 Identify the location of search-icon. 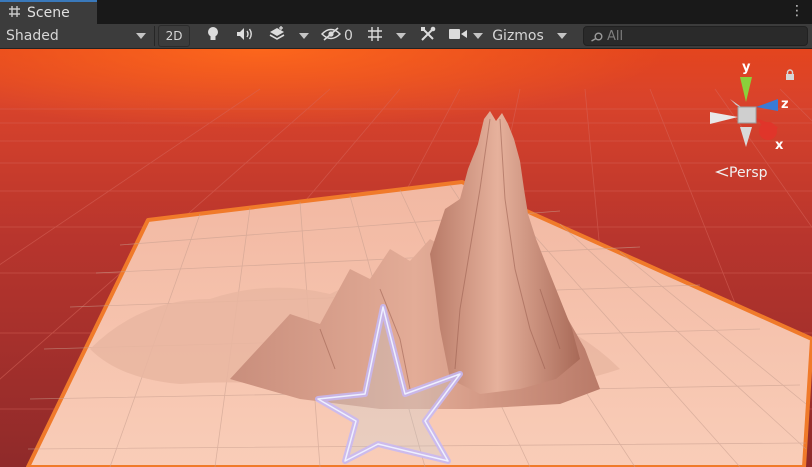
(596, 36).